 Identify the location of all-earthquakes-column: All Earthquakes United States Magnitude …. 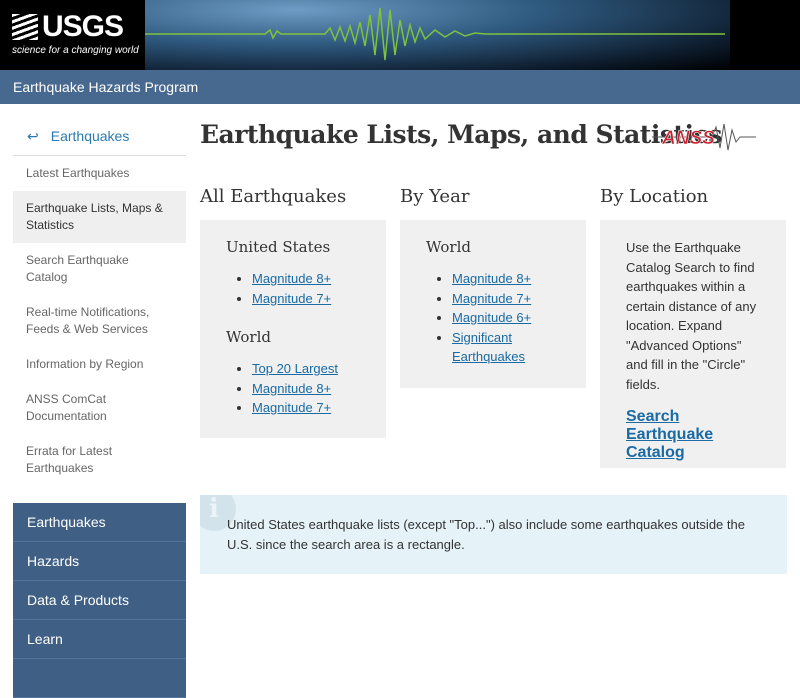
(293, 312).